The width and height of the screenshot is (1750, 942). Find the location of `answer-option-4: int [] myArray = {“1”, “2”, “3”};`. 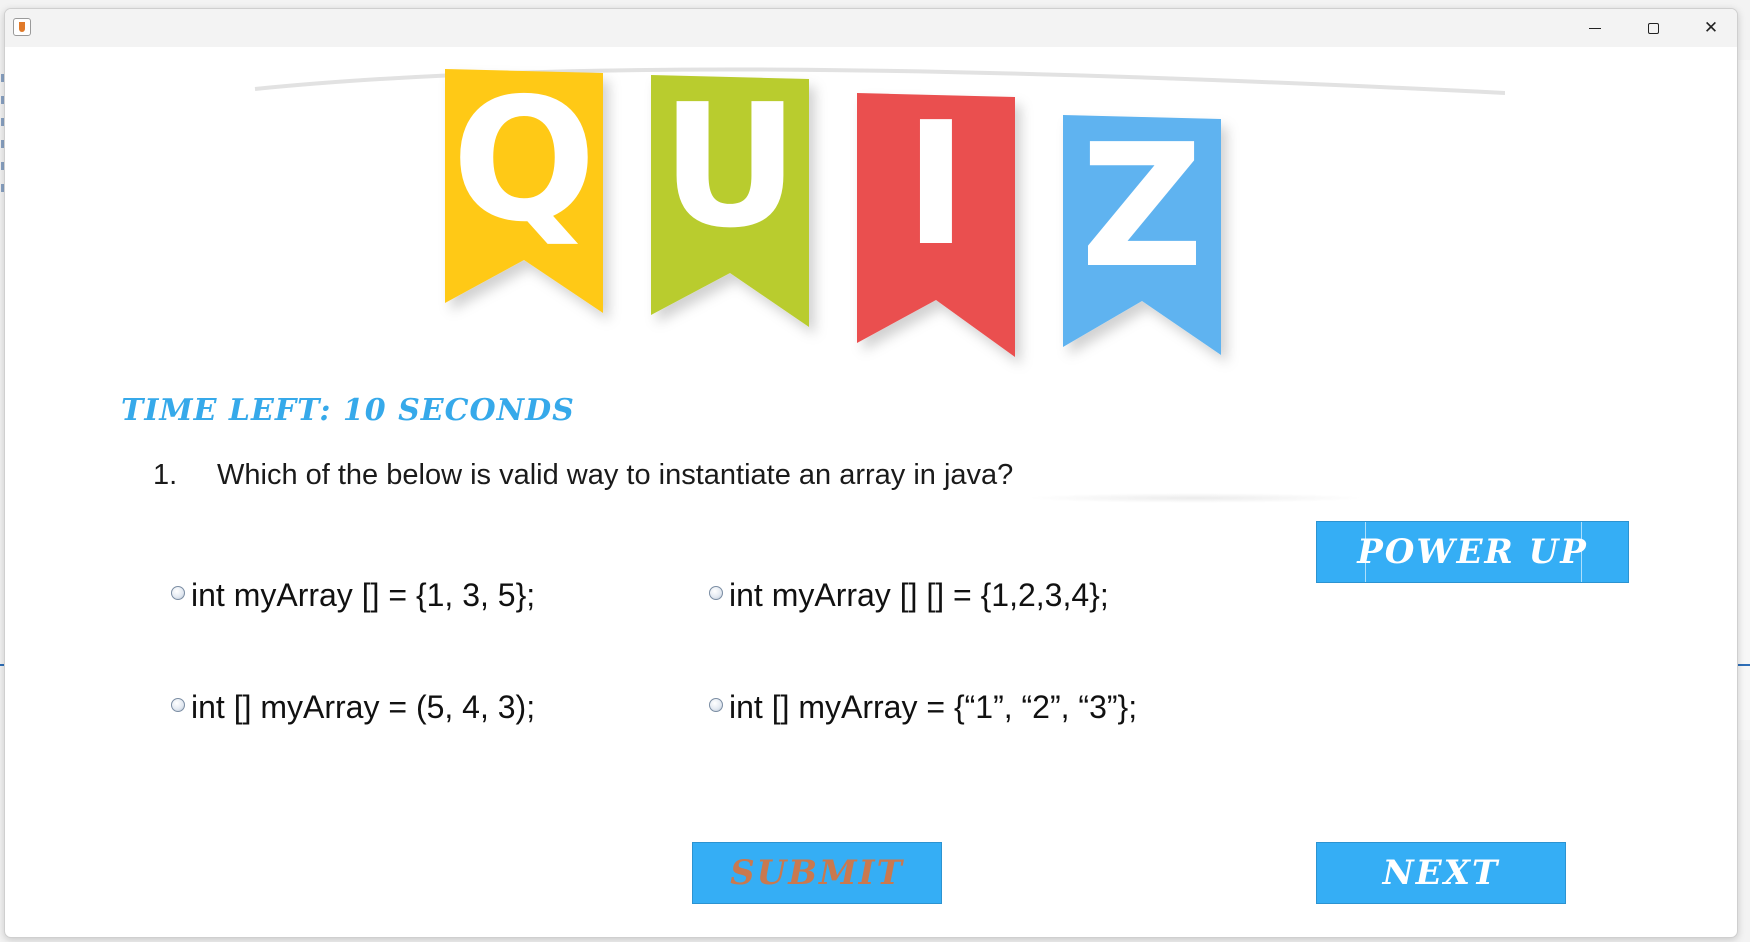

answer-option-4: int [] myArray = {“1”, “2”, “3”}; is located at coordinates (923, 707).